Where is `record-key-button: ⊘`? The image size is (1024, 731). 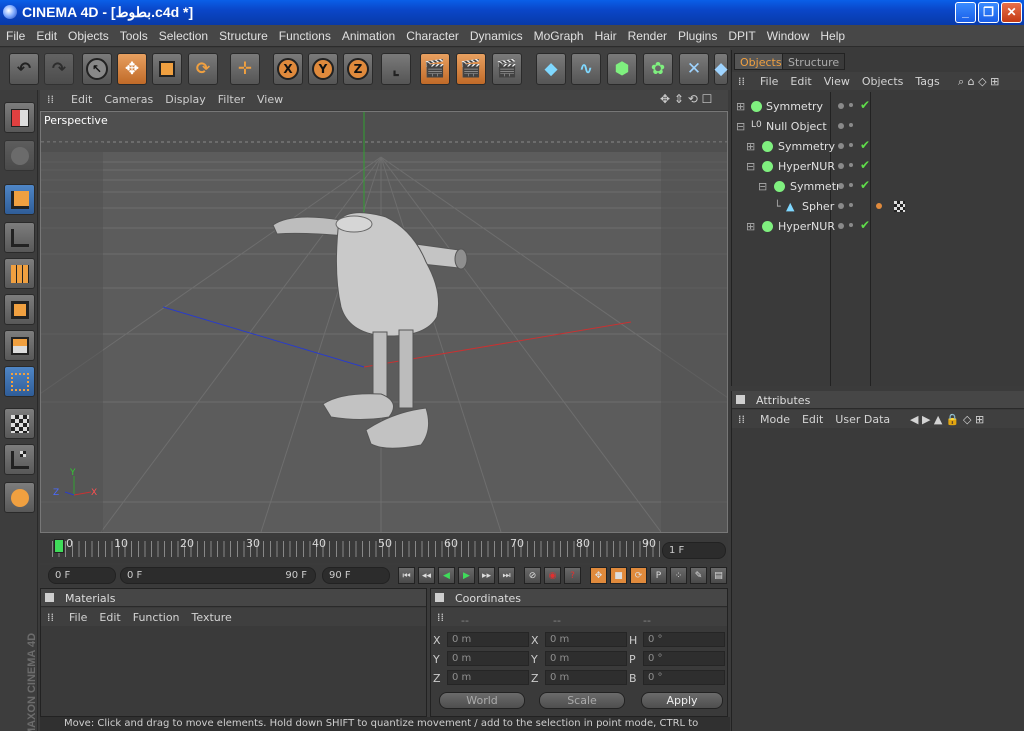
record-key-button: ⊘ is located at coordinates (532, 575).